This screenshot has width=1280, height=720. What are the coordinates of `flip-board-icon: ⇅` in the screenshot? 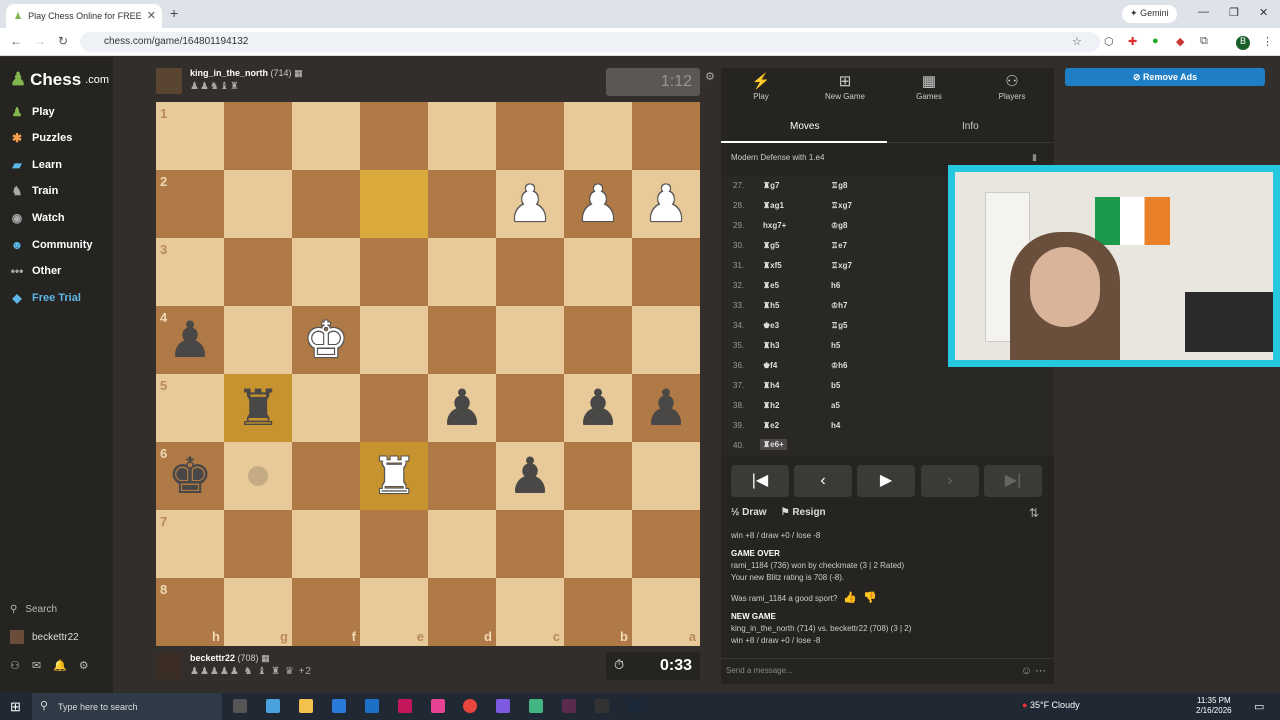 It's located at (1034, 513).